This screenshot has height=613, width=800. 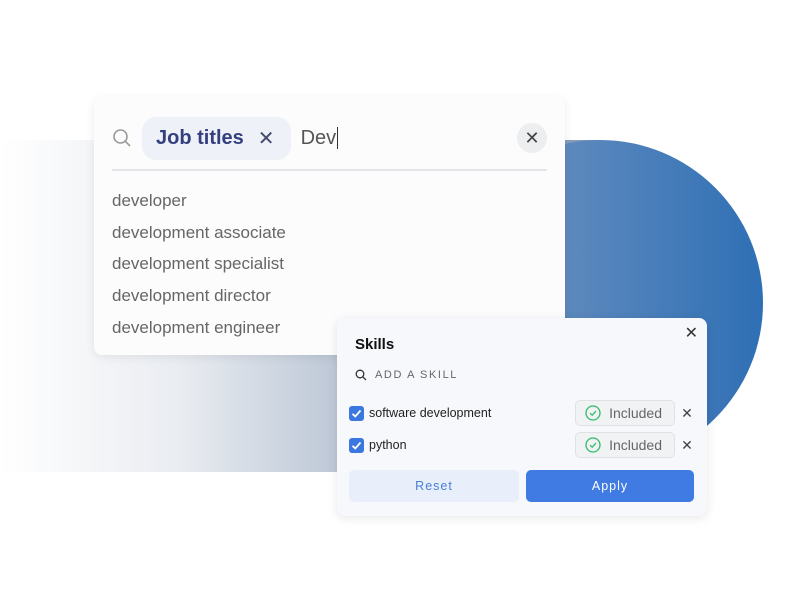 What do you see at coordinates (417, 375) in the screenshot?
I see `add-skill-placeholder: ADD A SKILL` at bounding box center [417, 375].